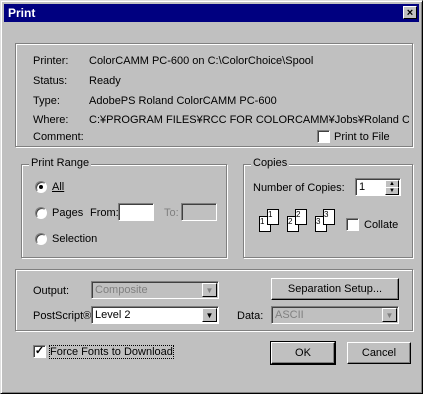 This screenshot has height=394, width=423. Describe the element at coordinates (379, 353) in the screenshot. I see `cancel-button: Cancel` at that location.